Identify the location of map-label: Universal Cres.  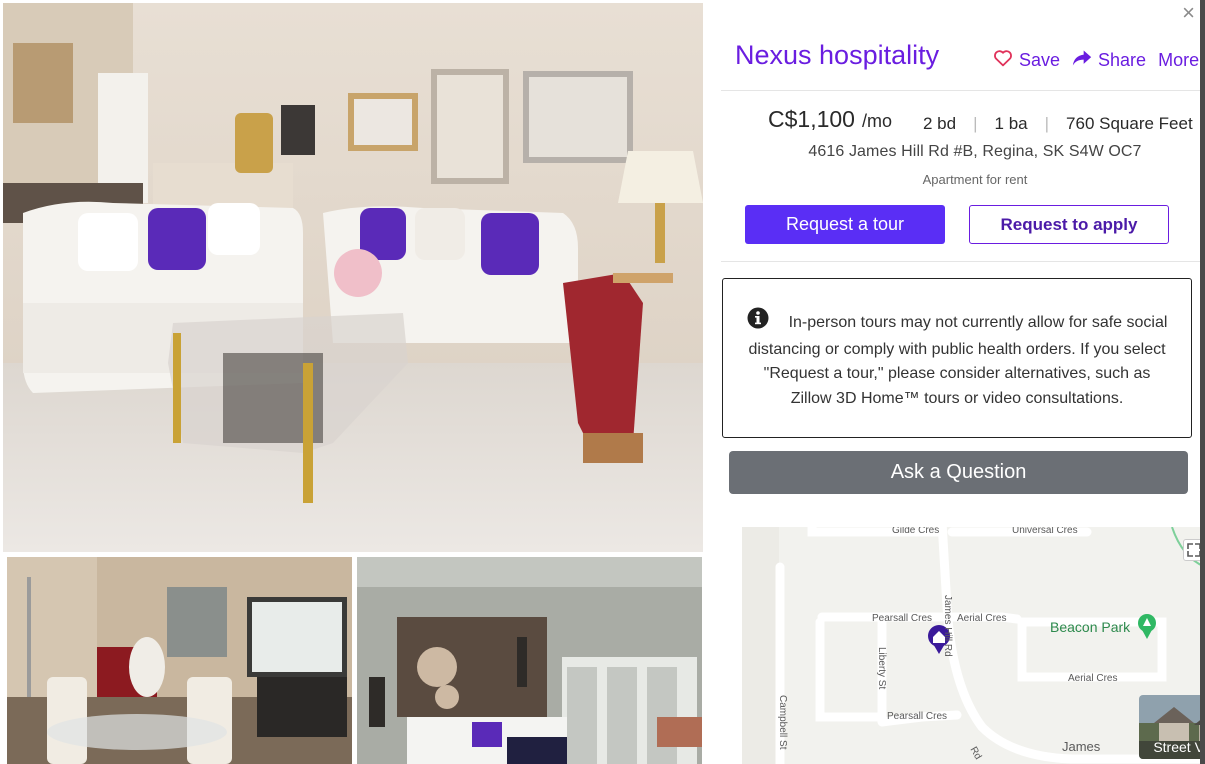
(1045, 531).